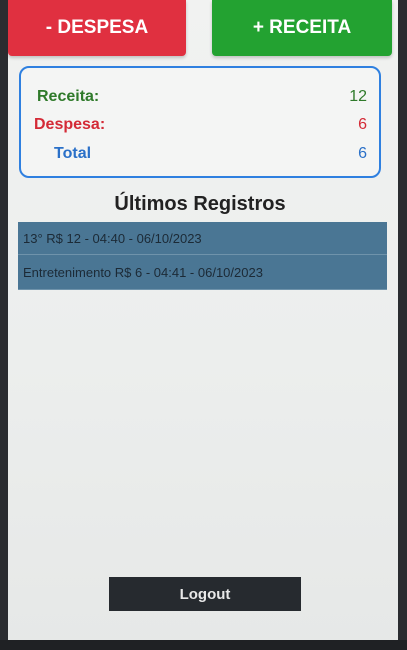 The height and width of the screenshot is (650, 407). What do you see at coordinates (68, 96) in the screenshot?
I see `receita-label: Receita:` at bounding box center [68, 96].